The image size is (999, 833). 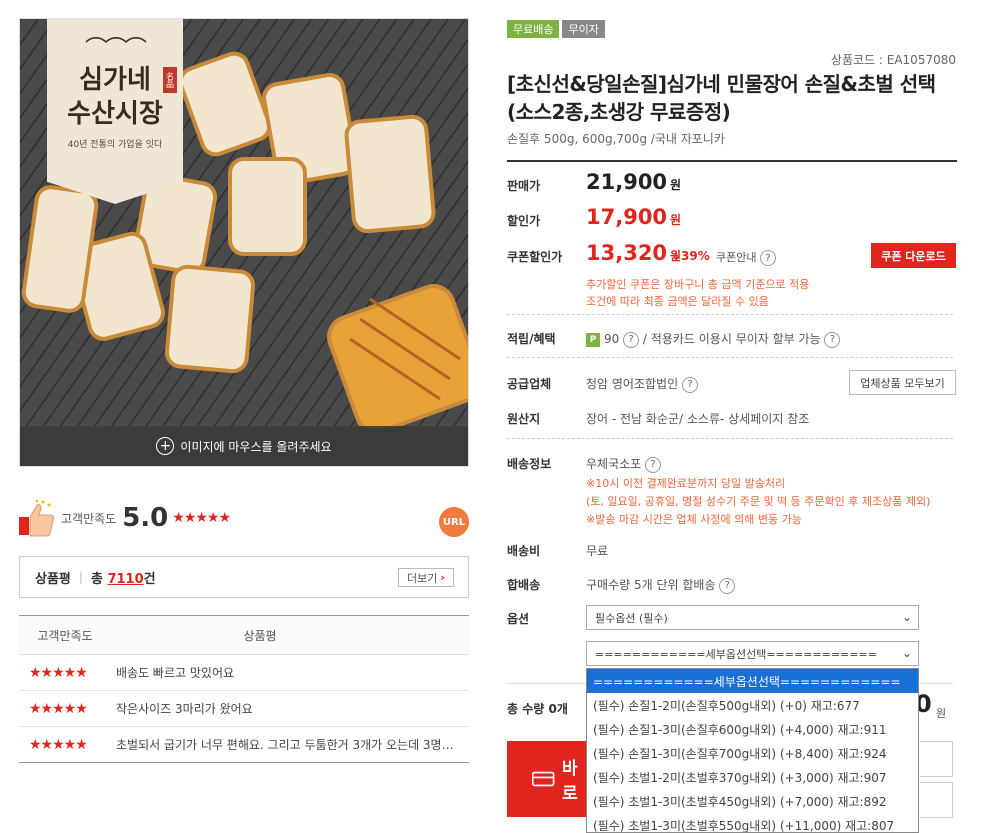 What do you see at coordinates (115, 49) in the screenshot?
I see `roof-icon: ⌒⌒⌒` at bounding box center [115, 49].